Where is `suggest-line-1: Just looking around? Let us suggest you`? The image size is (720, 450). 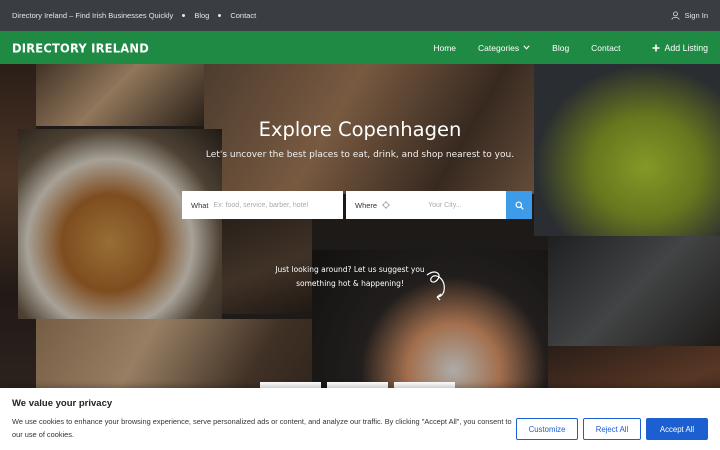 suggest-line-1: Just looking around? Let us suggest you is located at coordinates (350, 269).